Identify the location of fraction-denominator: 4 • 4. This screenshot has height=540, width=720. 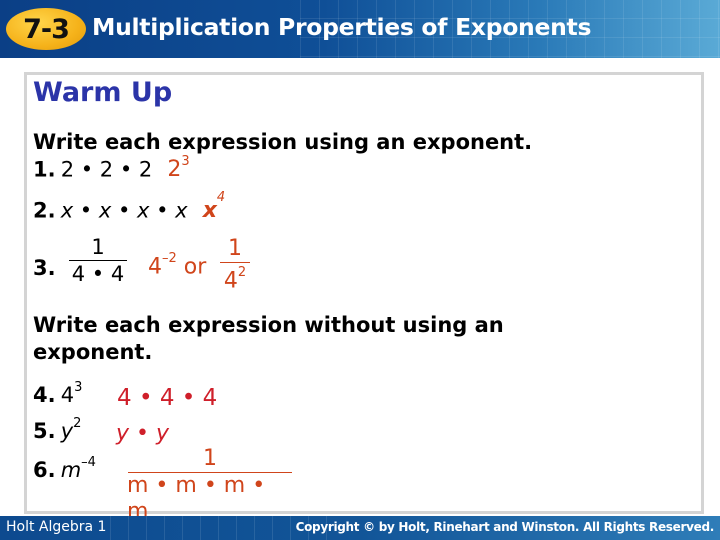
(98, 274).